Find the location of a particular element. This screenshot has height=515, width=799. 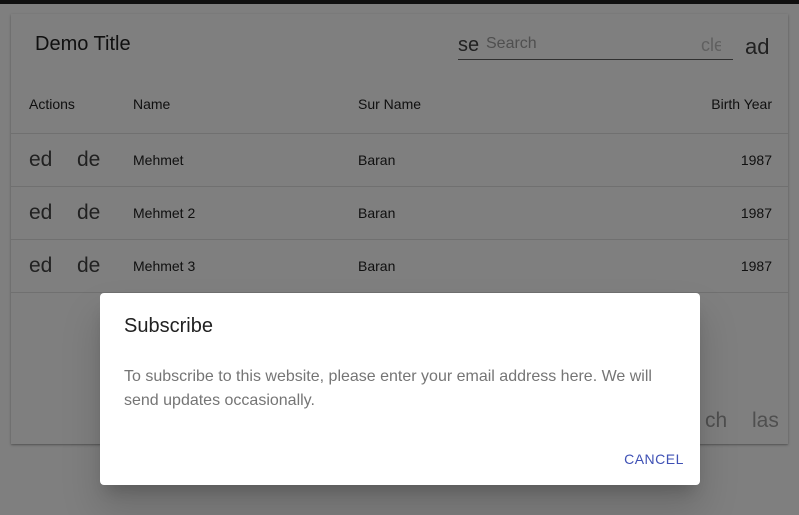

dialog-title: Subscribe is located at coordinates (168, 326).